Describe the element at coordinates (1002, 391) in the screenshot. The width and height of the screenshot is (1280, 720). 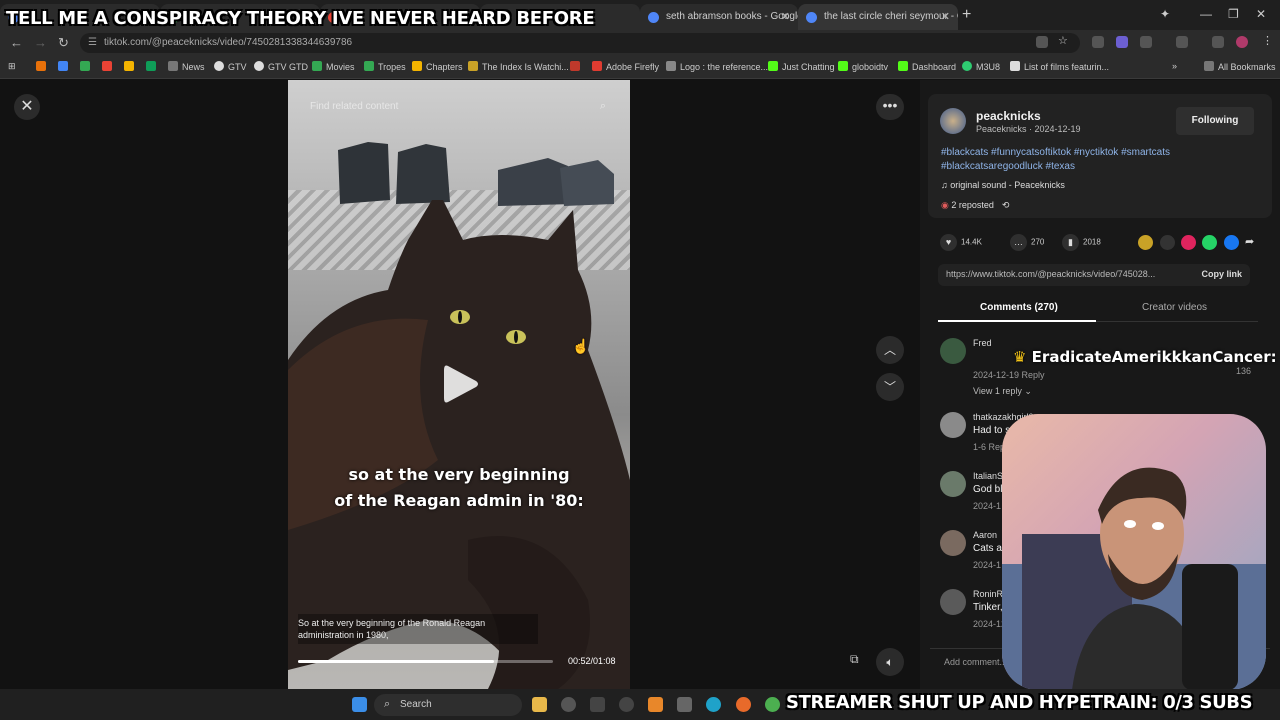
I see `view-replies-link: View 1 reply ⌄` at that location.